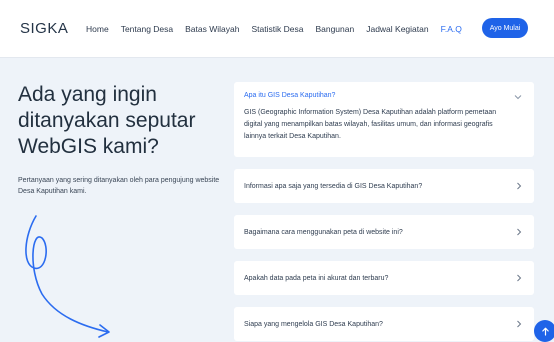 Image resolution: width=554 pixels, height=342 pixels. I want to click on get-started-button: Ayo Mulai, so click(505, 28).